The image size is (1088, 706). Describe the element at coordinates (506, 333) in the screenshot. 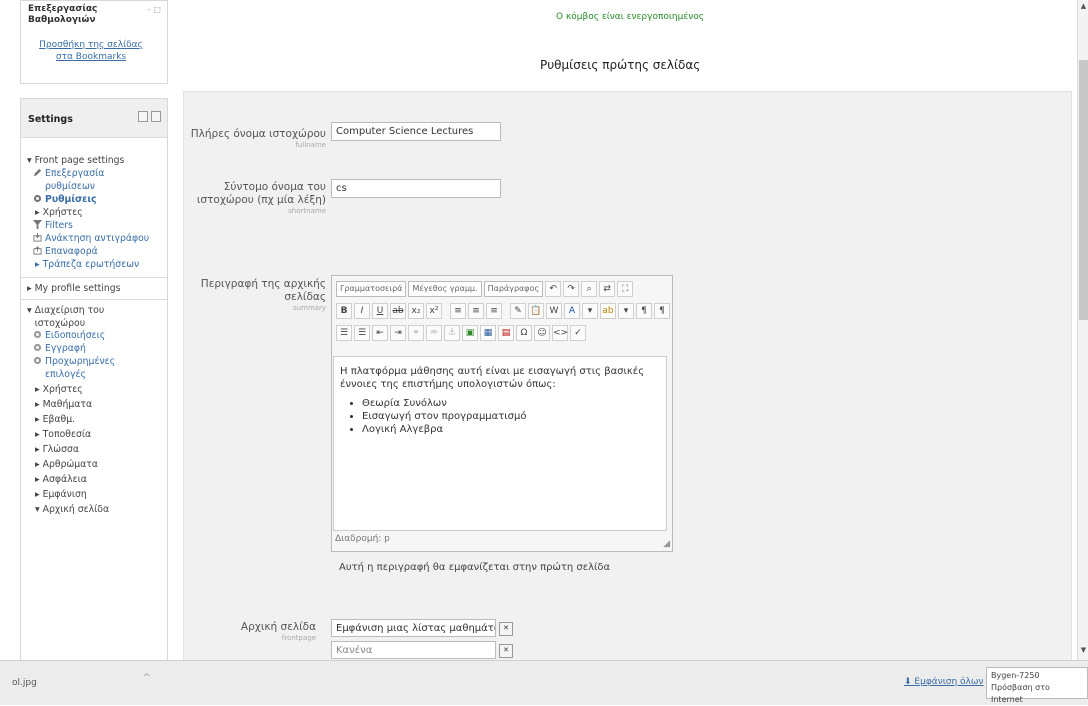

I see `table-icon: ▤` at that location.